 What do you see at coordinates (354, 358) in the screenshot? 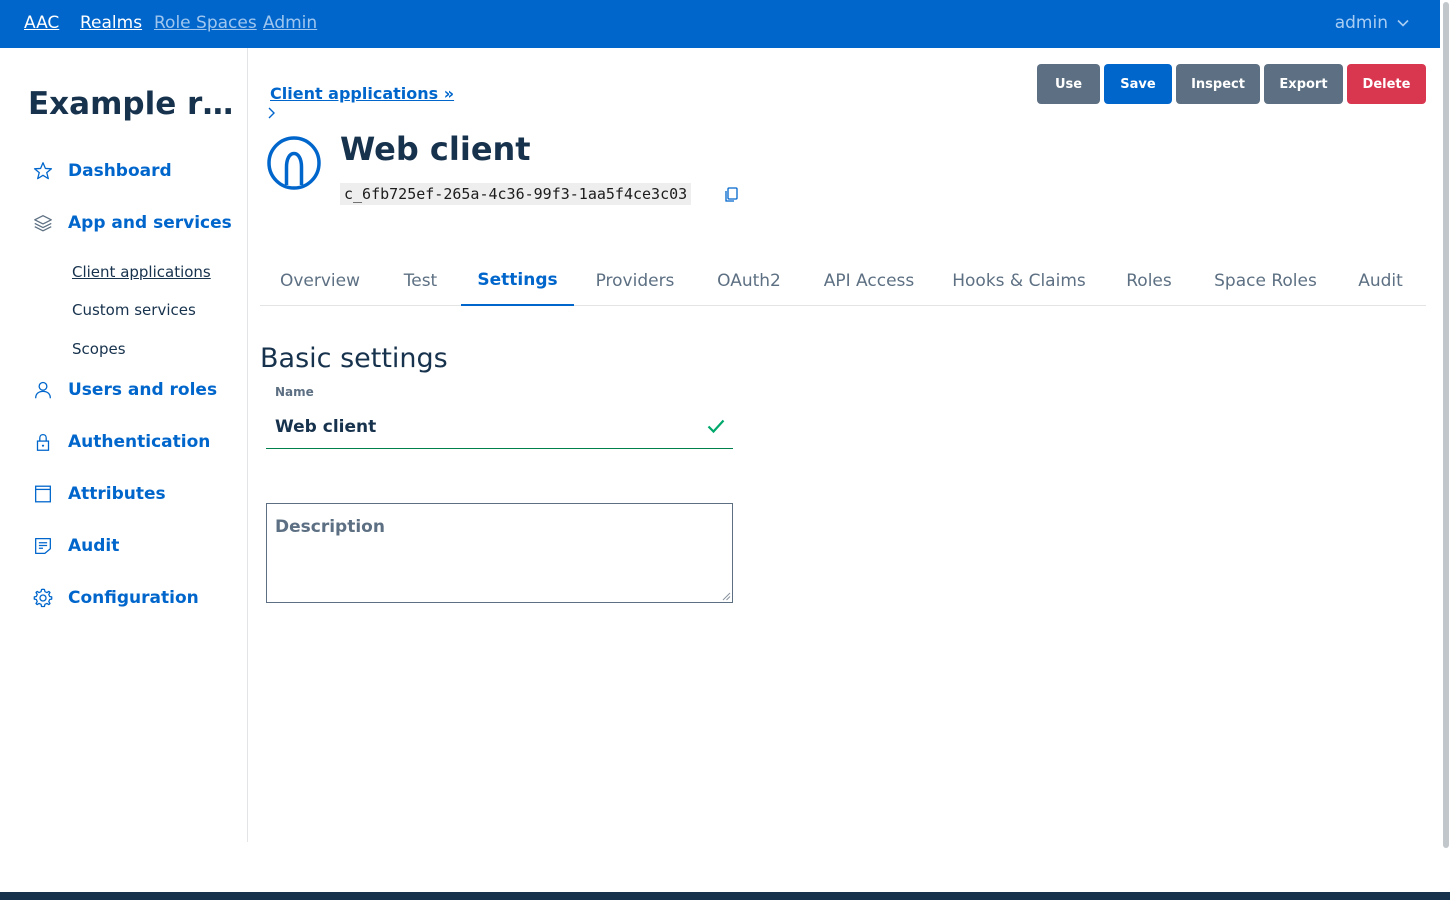
I see `section-title: Basic settings` at bounding box center [354, 358].